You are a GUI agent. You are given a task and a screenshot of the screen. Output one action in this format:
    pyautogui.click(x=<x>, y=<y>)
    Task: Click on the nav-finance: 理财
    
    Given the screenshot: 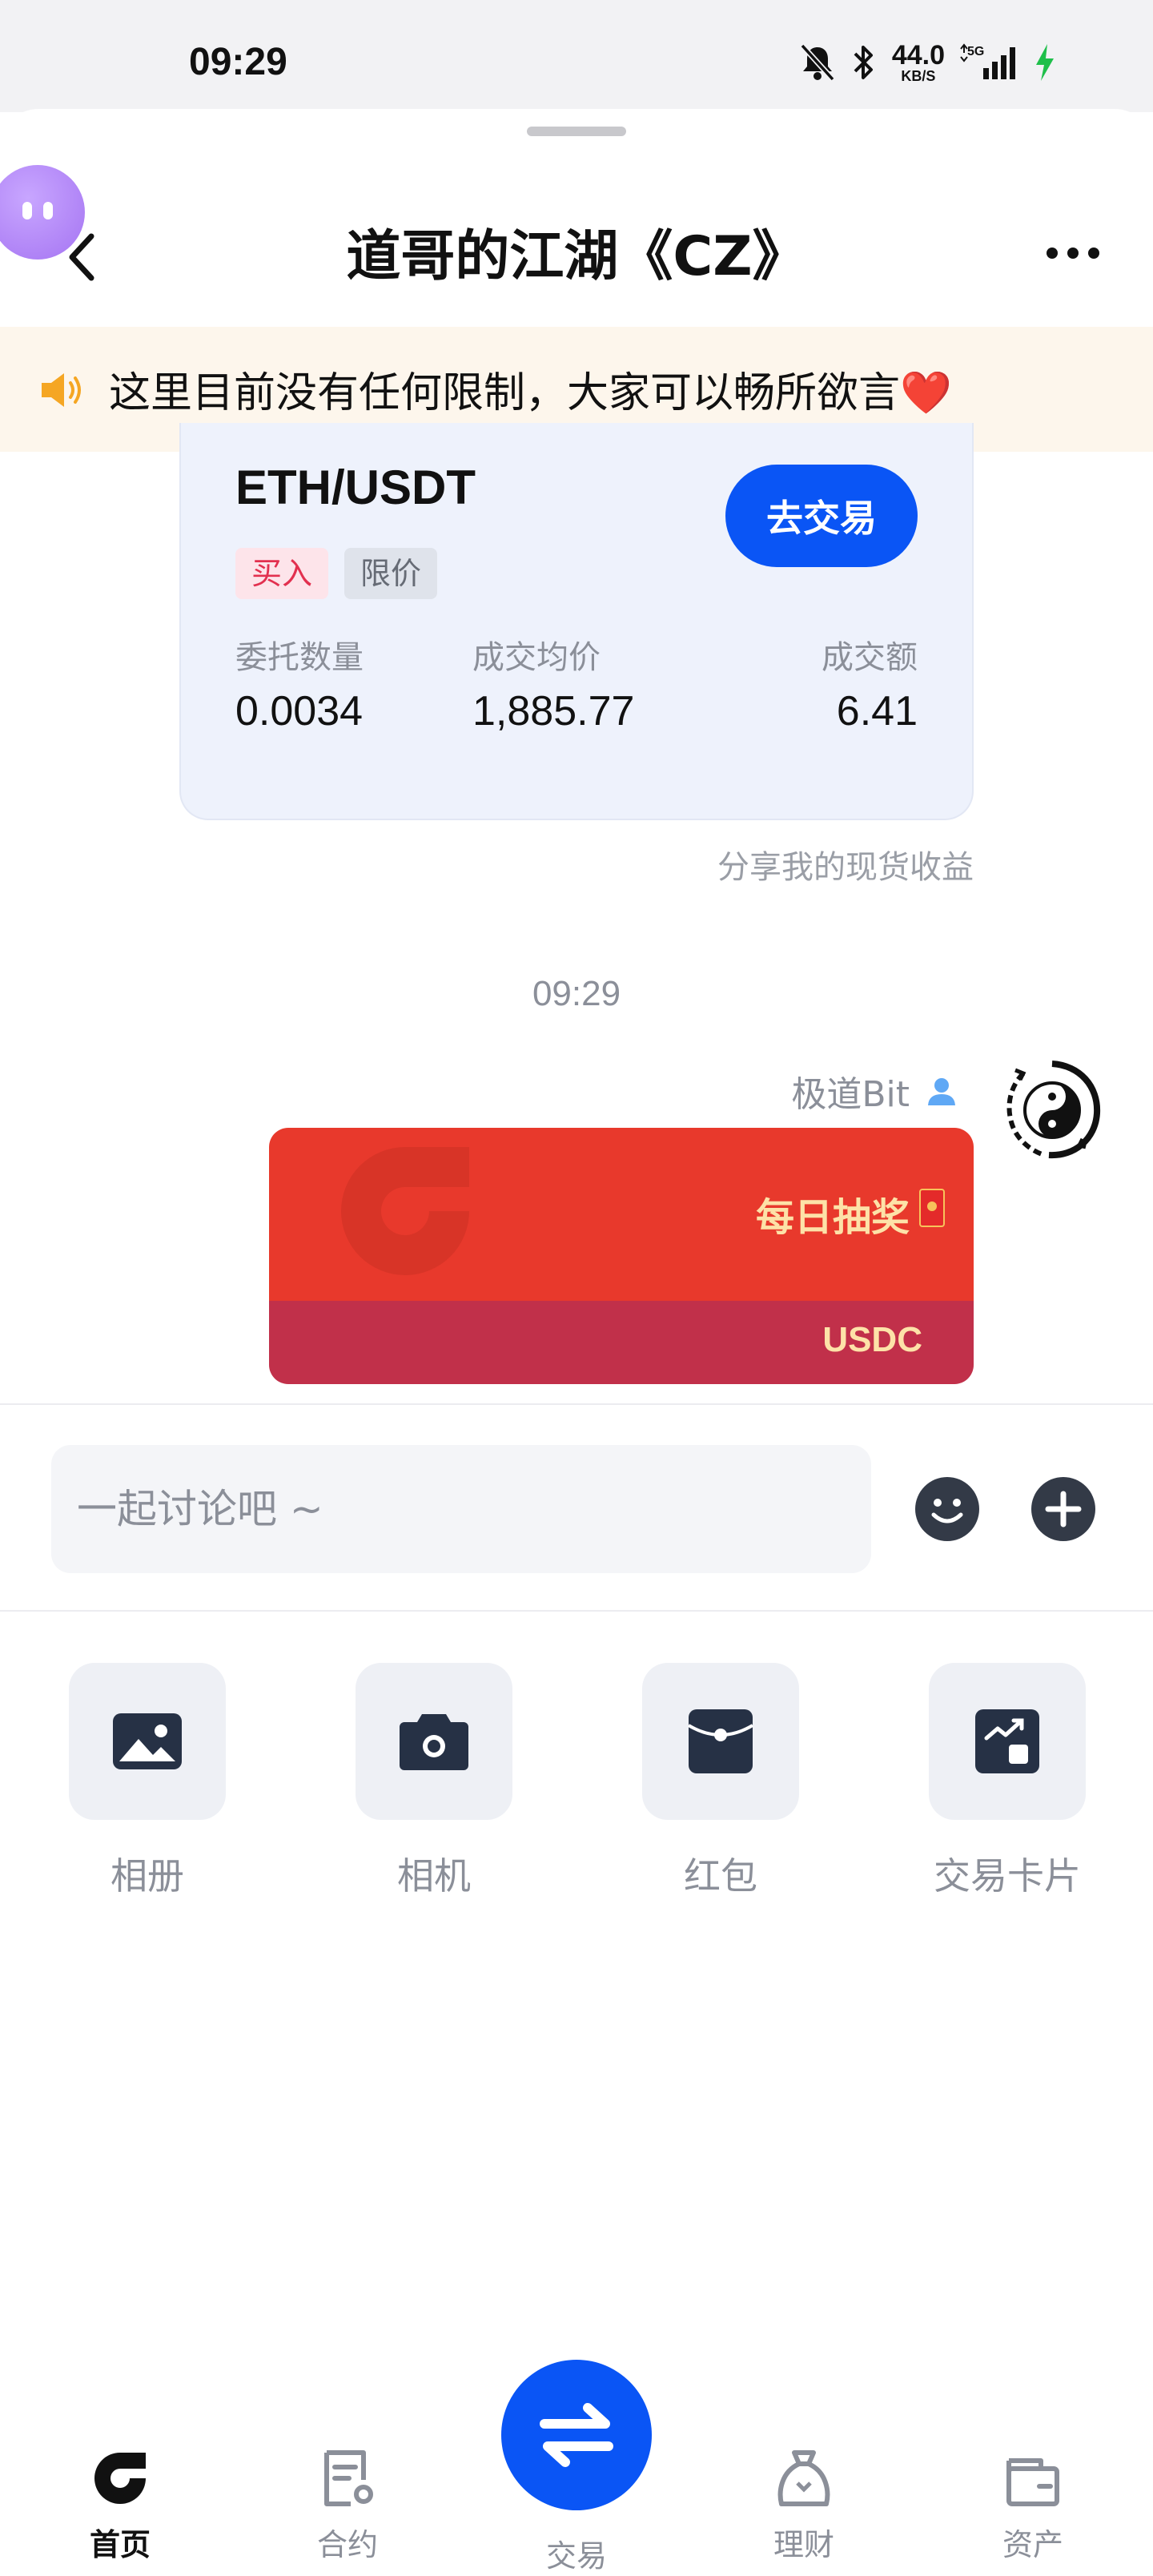 What is the action you would take?
    pyautogui.click(x=804, y=2506)
    